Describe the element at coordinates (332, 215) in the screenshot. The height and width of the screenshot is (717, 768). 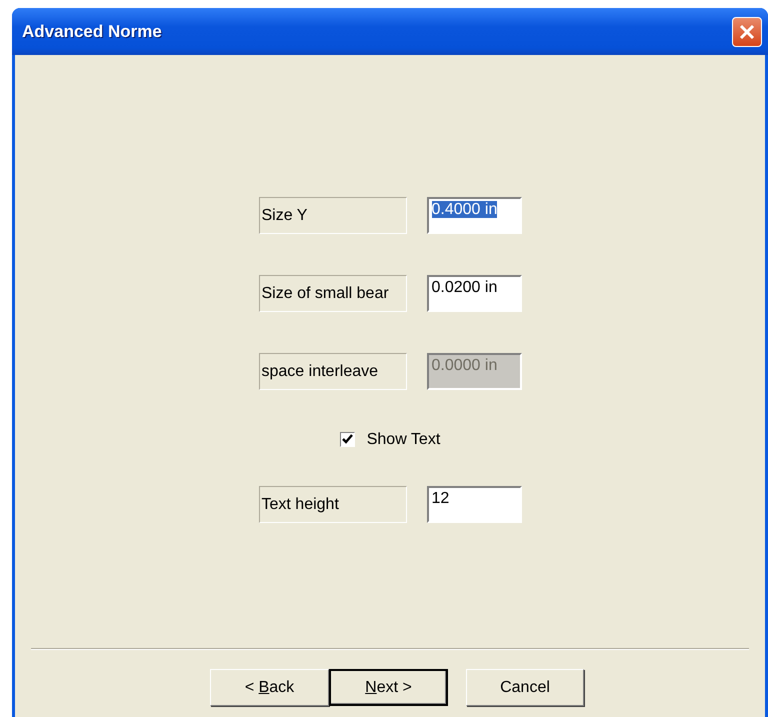
I see `field-label: Size Y` at that location.